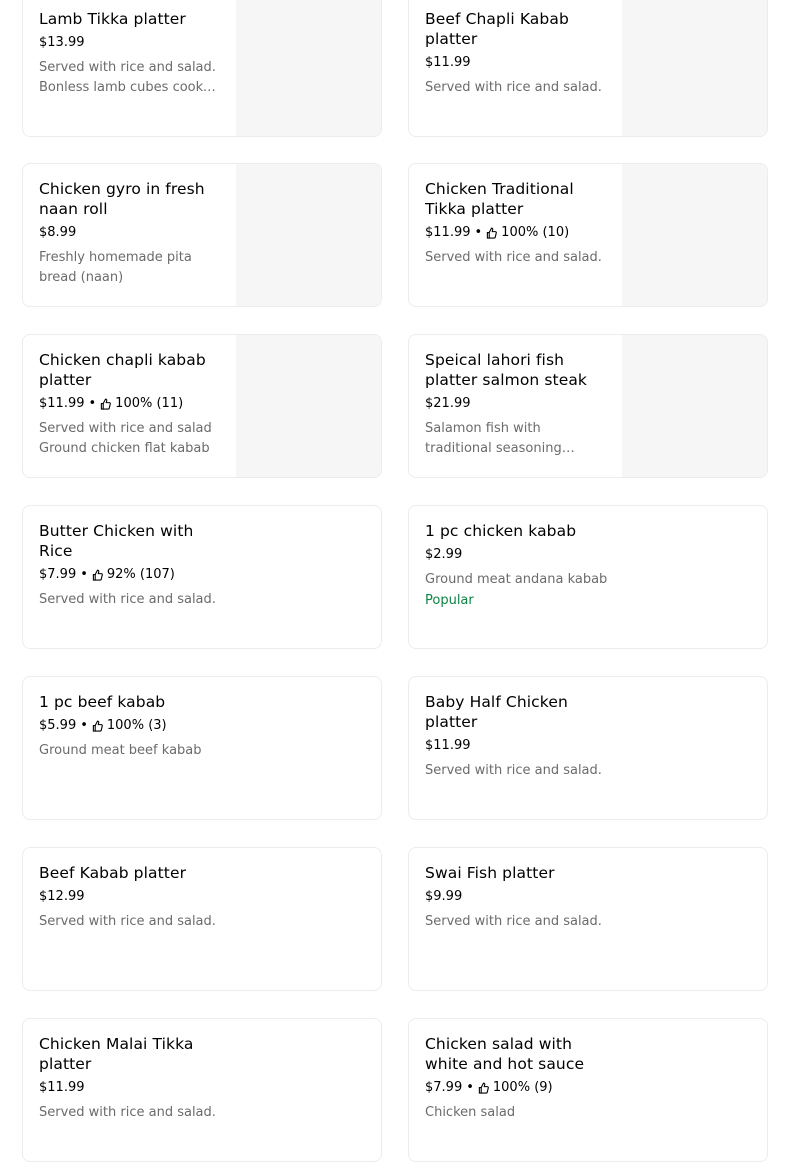  Describe the element at coordinates (497, 29) in the screenshot. I see `menu-item-title: Beef Chapli Kabab platter` at that location.